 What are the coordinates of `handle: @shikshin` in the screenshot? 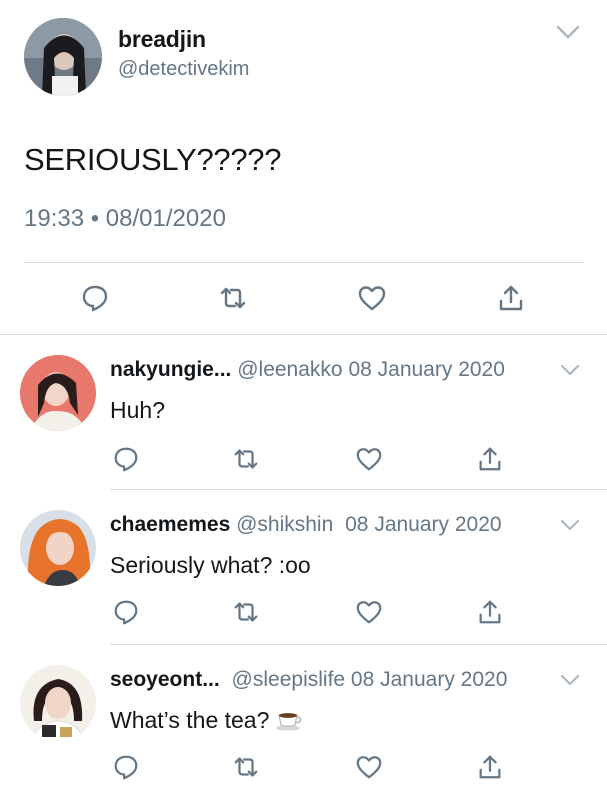 It's located at (284, 524).